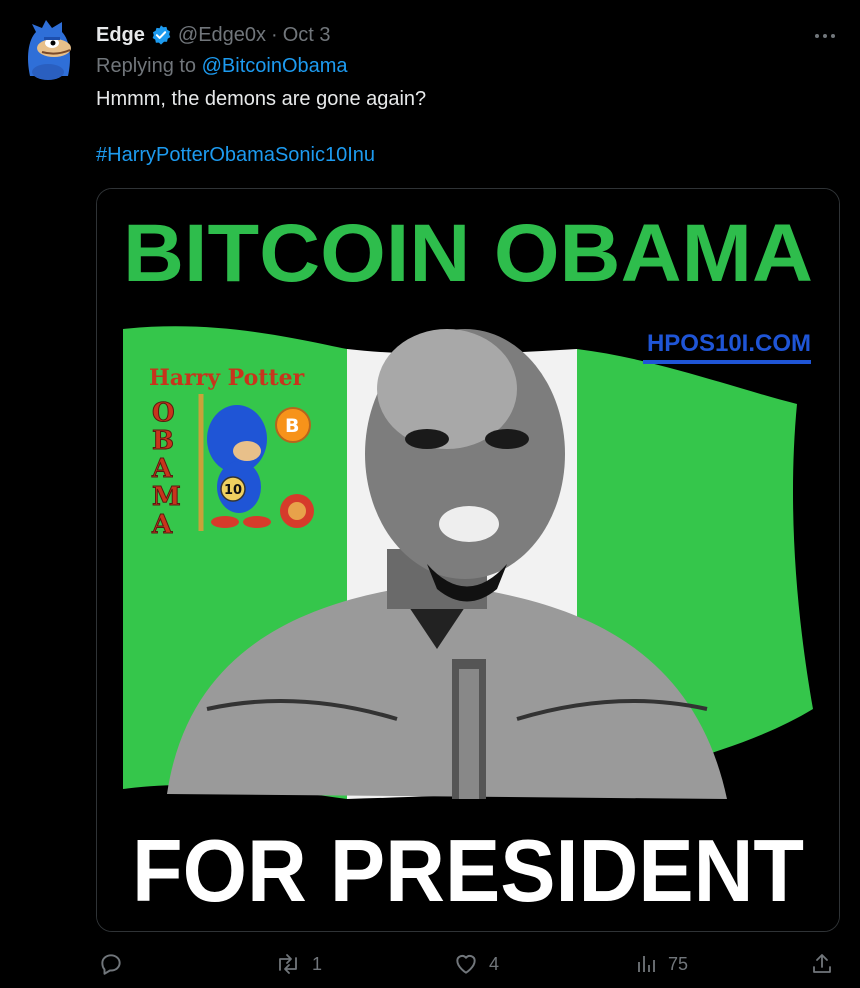 The image size is (860, 988). Describe the element at coordinates (646, 964) in the screenshot. I see `views-icon` at that location.